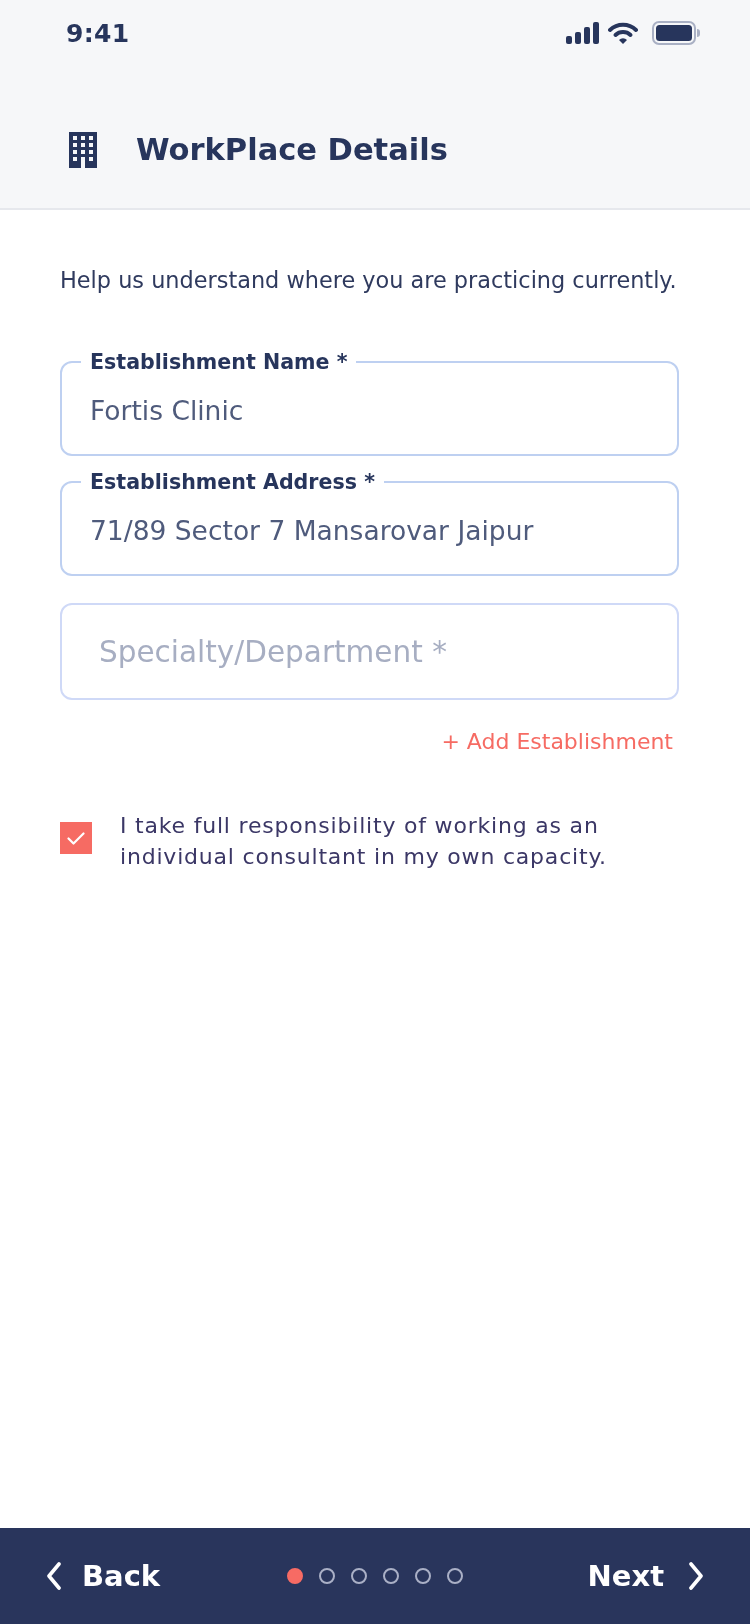  I want to click on page-title: WorkPlace Details, so click(292, 150).